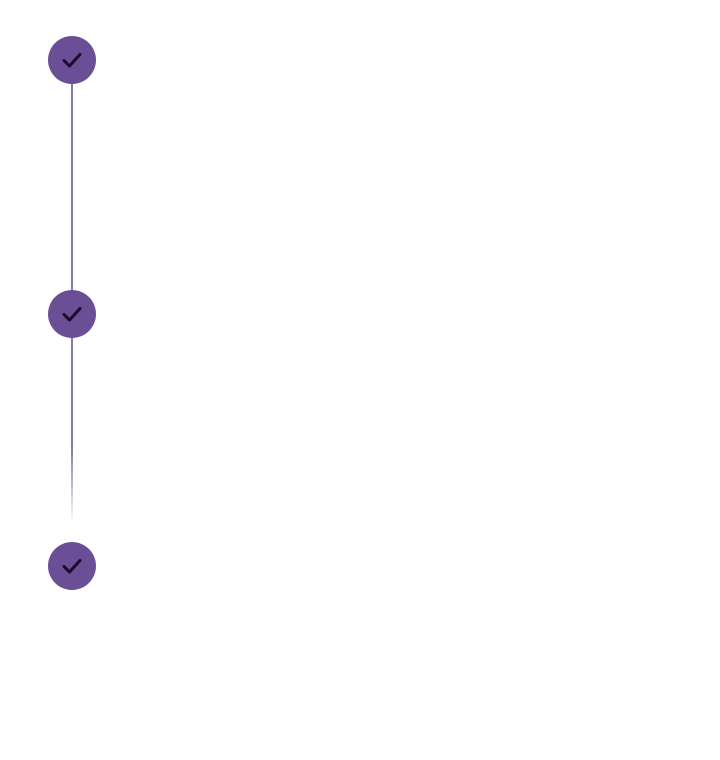 This screenshot has height=760, width=720. I want to click on step-2-indicator, so click(72, 314).